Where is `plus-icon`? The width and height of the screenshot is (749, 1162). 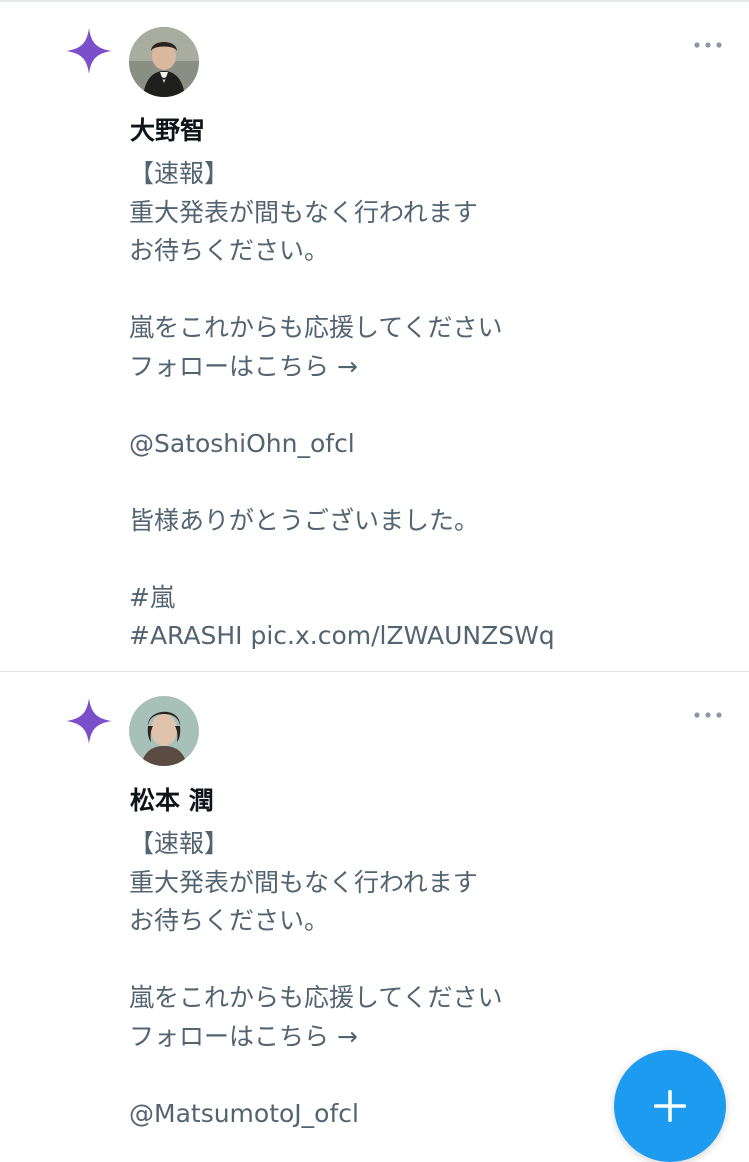
plus-icon is located at coordinates (670, 1106).